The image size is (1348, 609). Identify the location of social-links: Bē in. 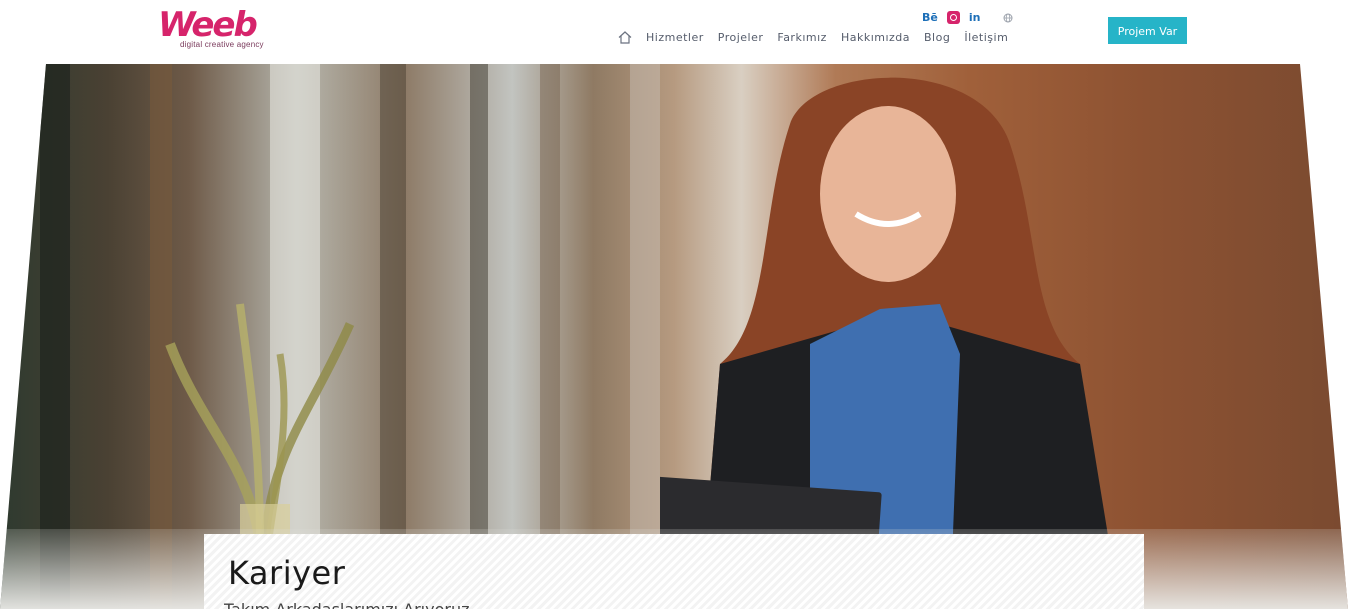
(967, 17).